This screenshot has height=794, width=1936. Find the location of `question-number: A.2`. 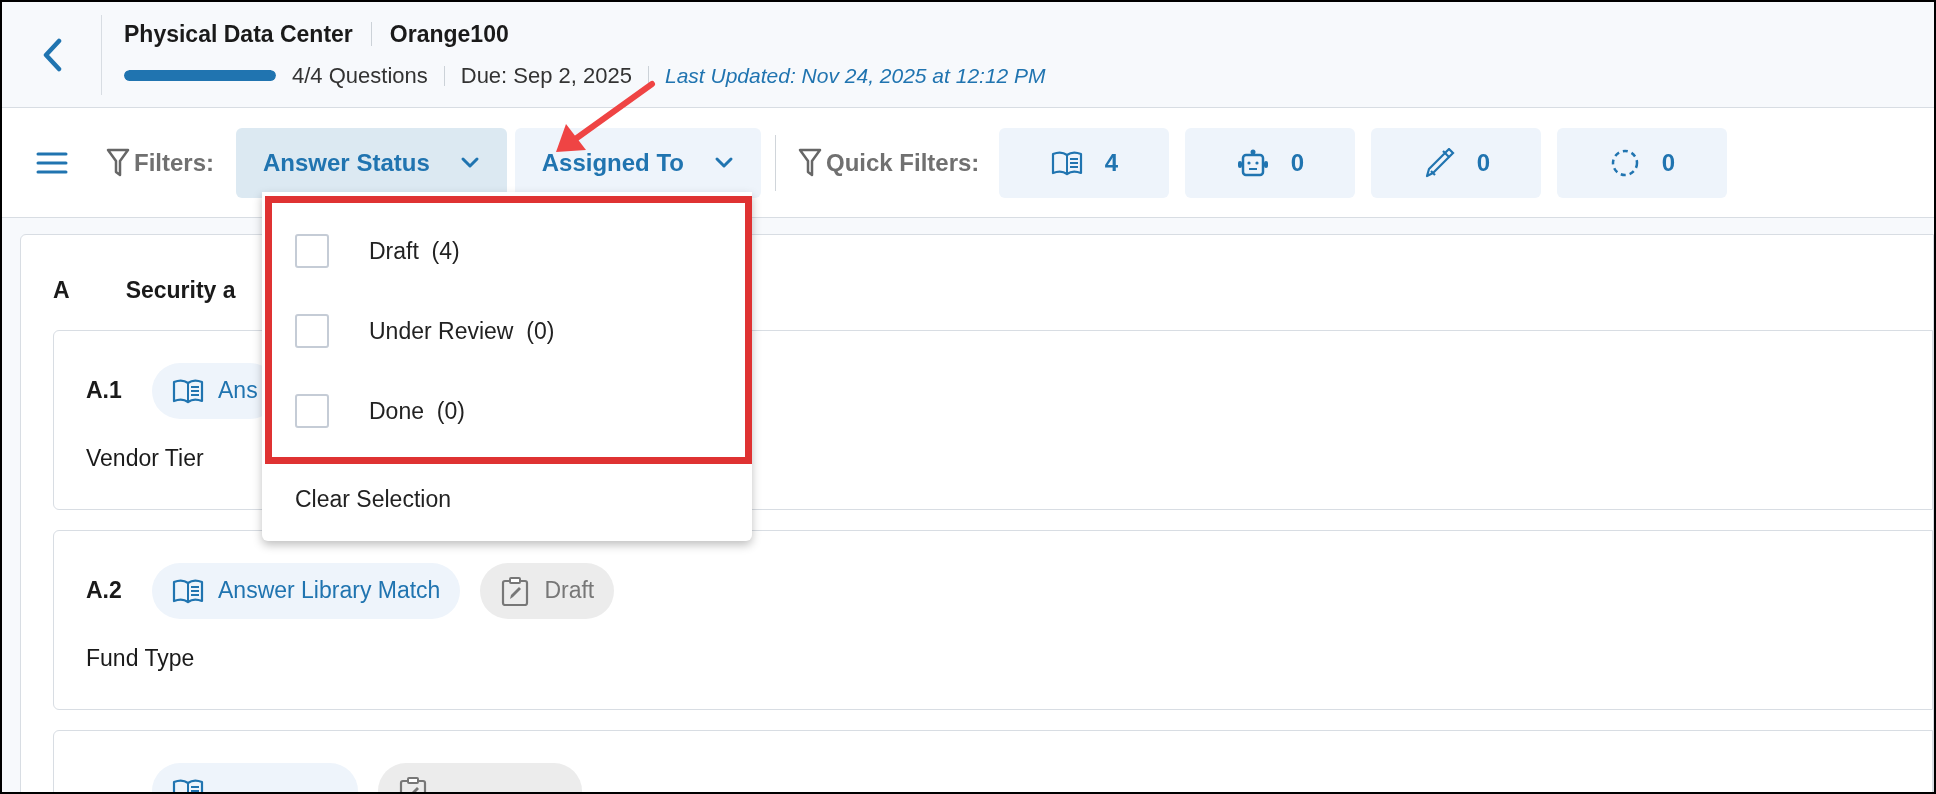

question-number: A.2 is located at coordinates (104, 591).